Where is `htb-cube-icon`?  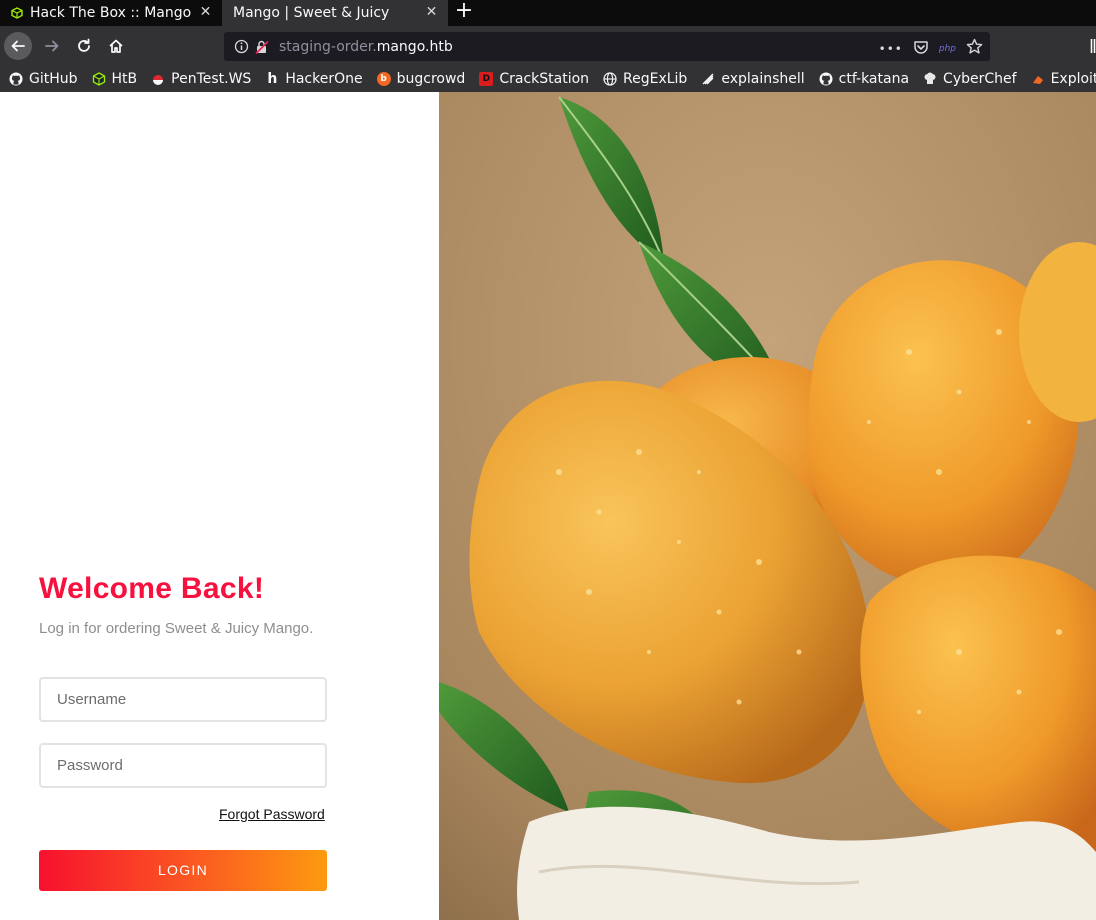
htb-cube-icon is located at coordinates (17, 13).